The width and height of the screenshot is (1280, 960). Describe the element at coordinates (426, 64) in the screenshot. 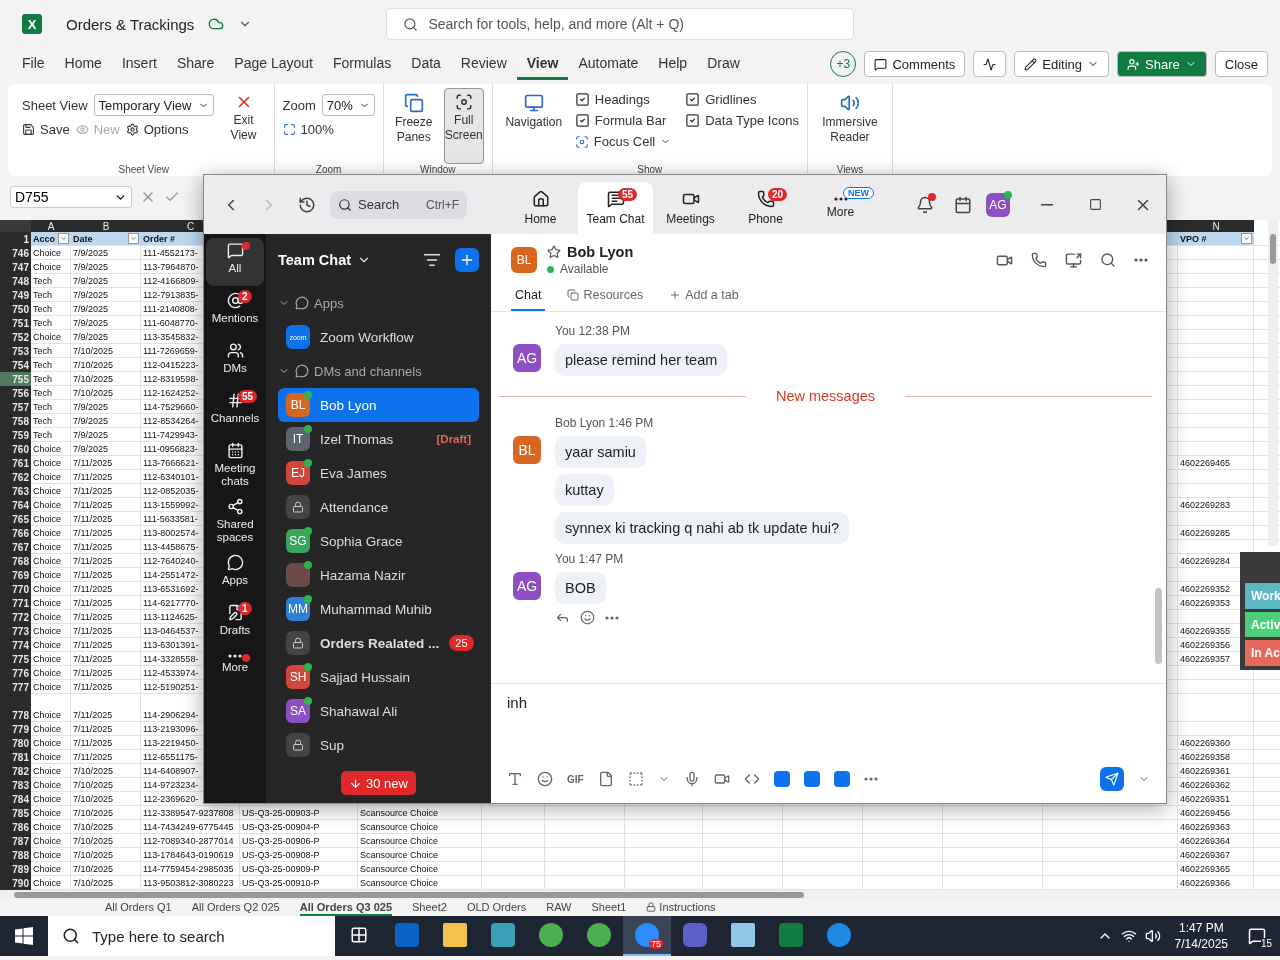

I see `menu-tab: Data` at that location.